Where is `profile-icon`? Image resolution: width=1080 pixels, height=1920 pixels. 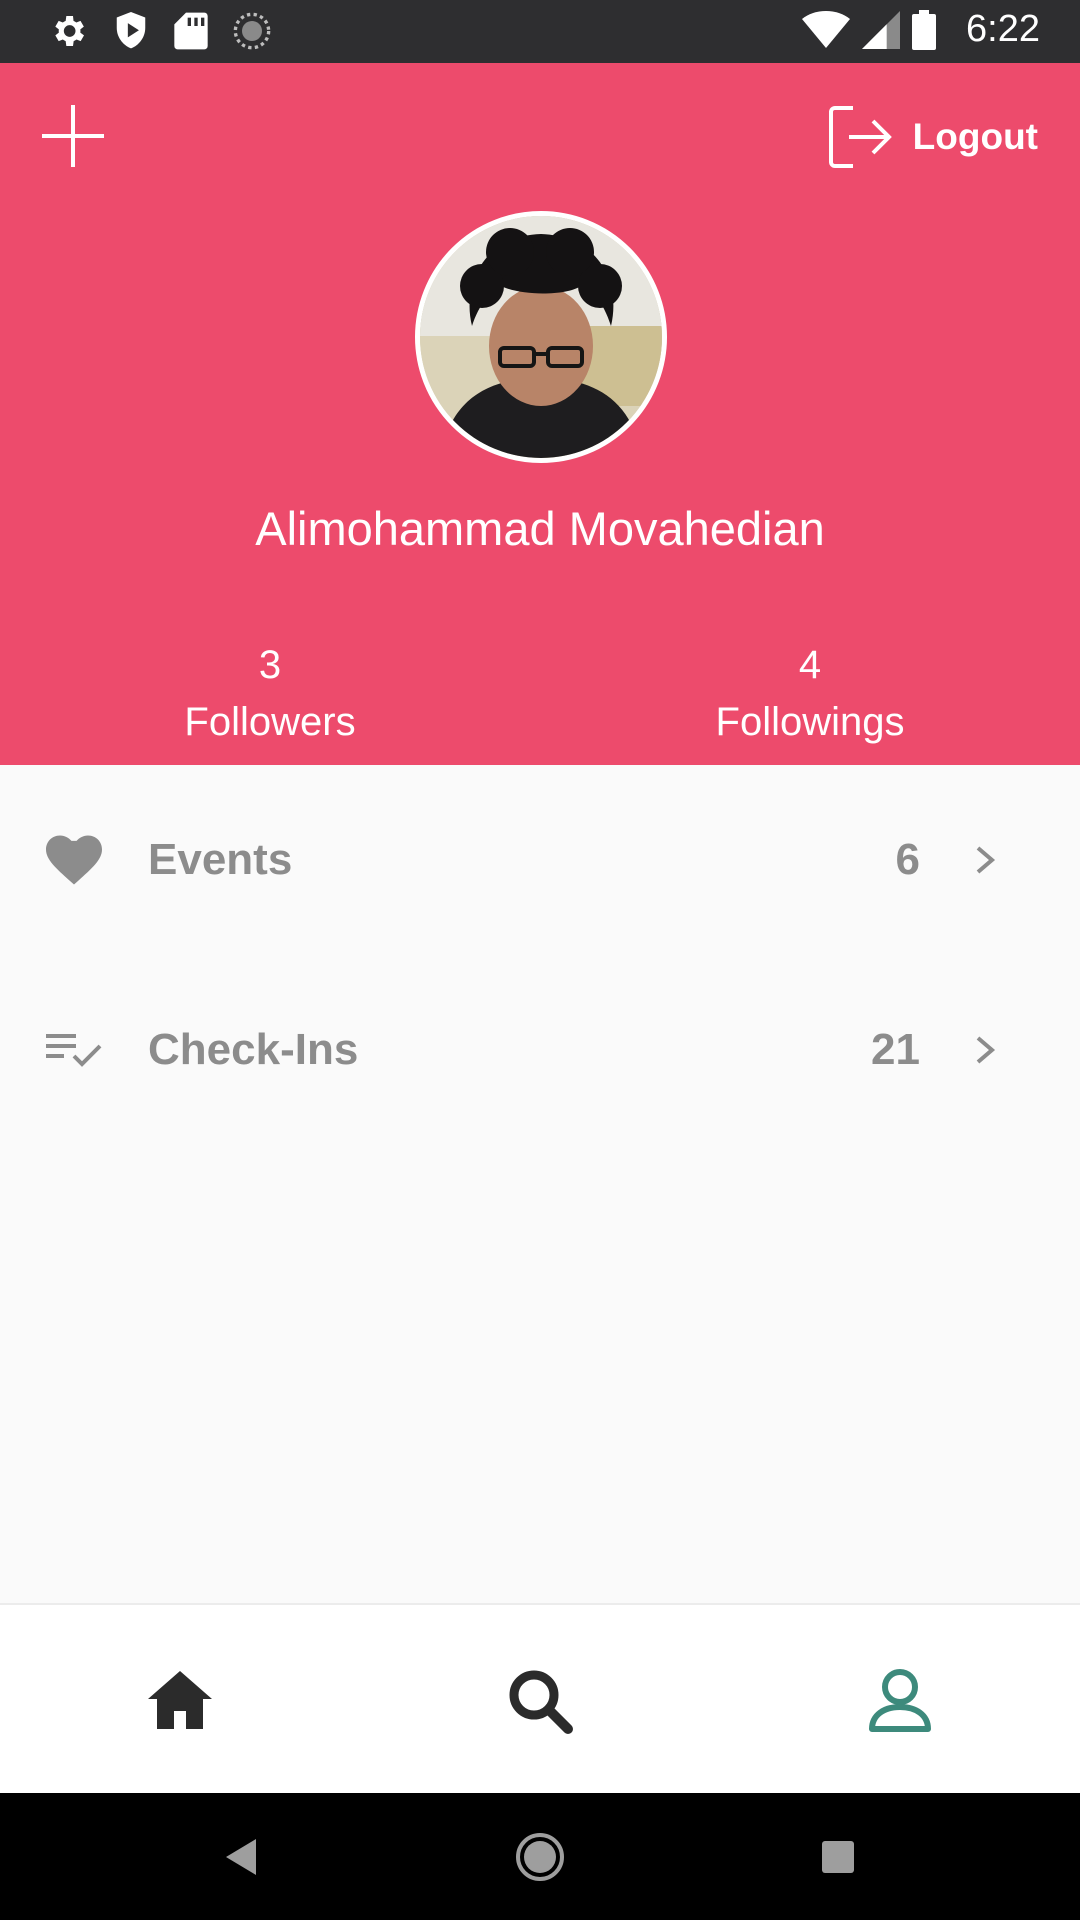 profile-icon is located at coordinates (900, 1700).